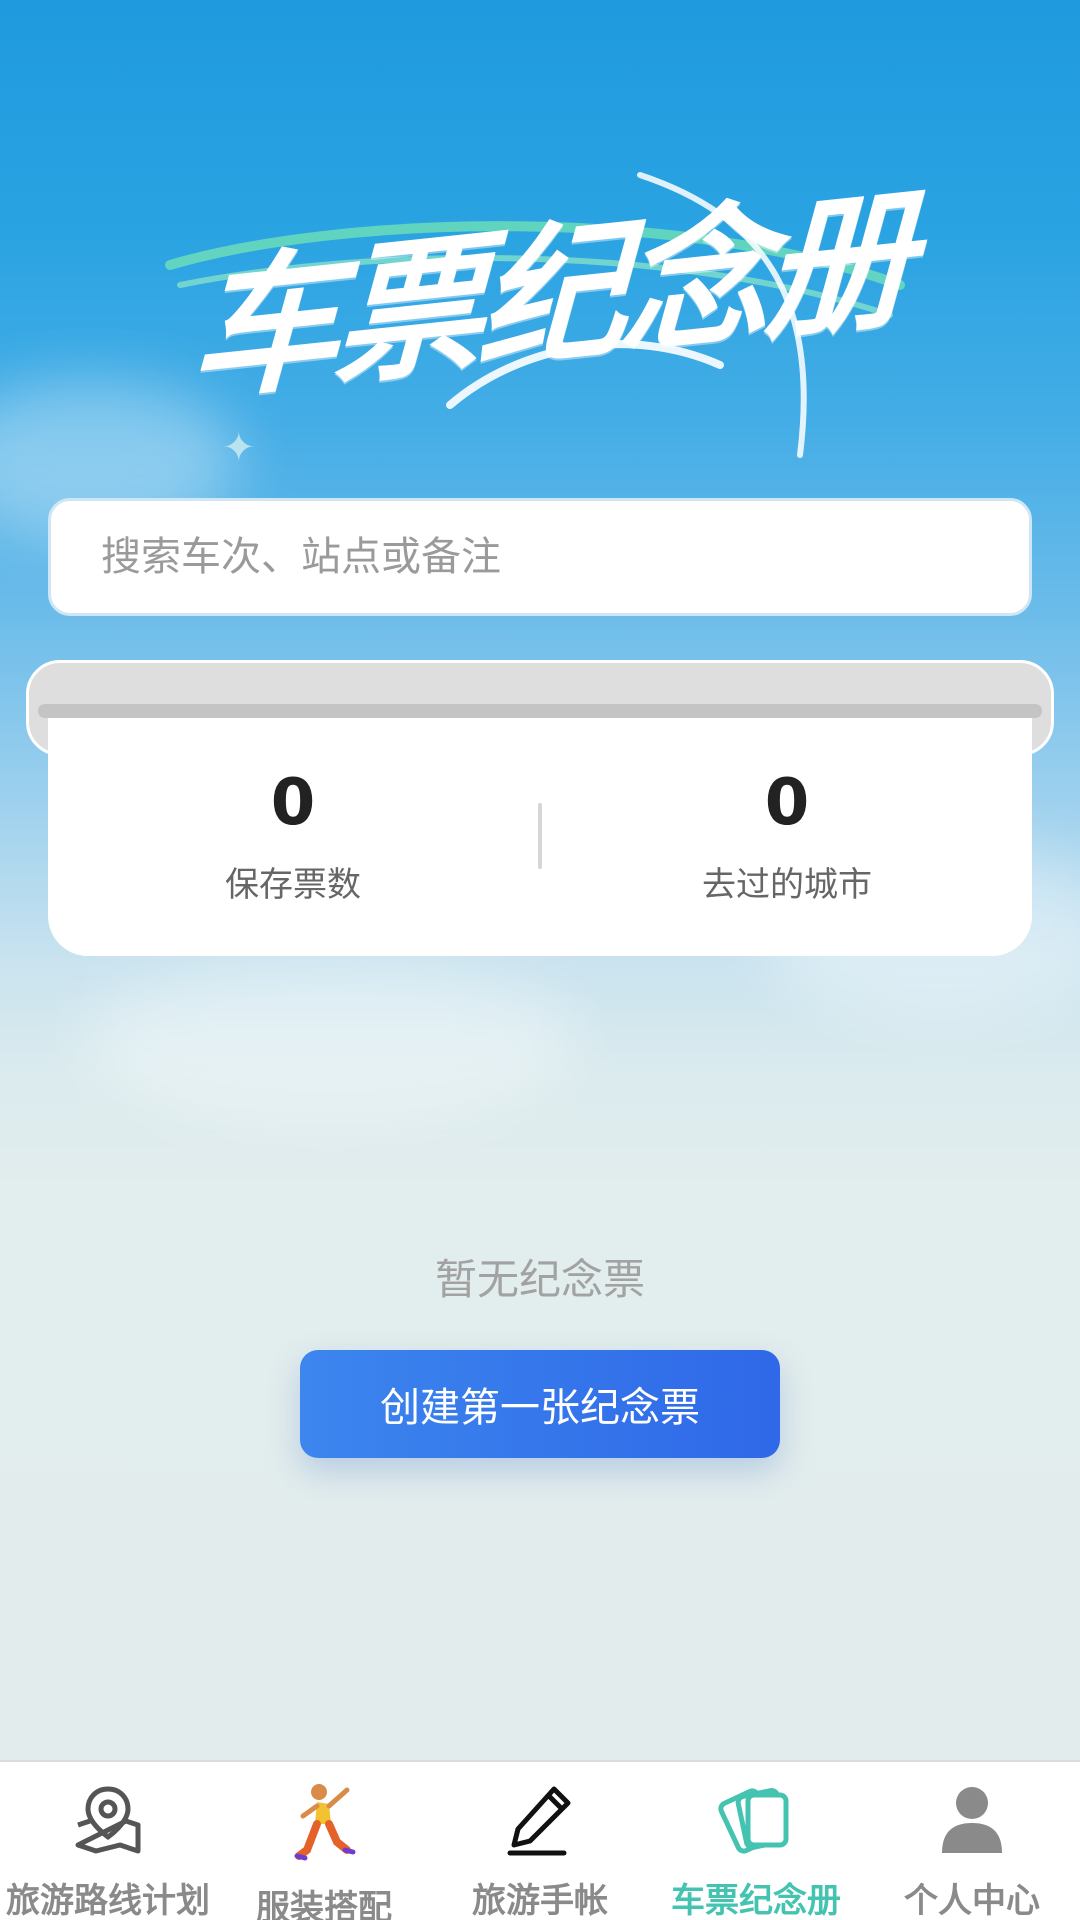  I want to click on tickets-icon, so click(756, 1818).